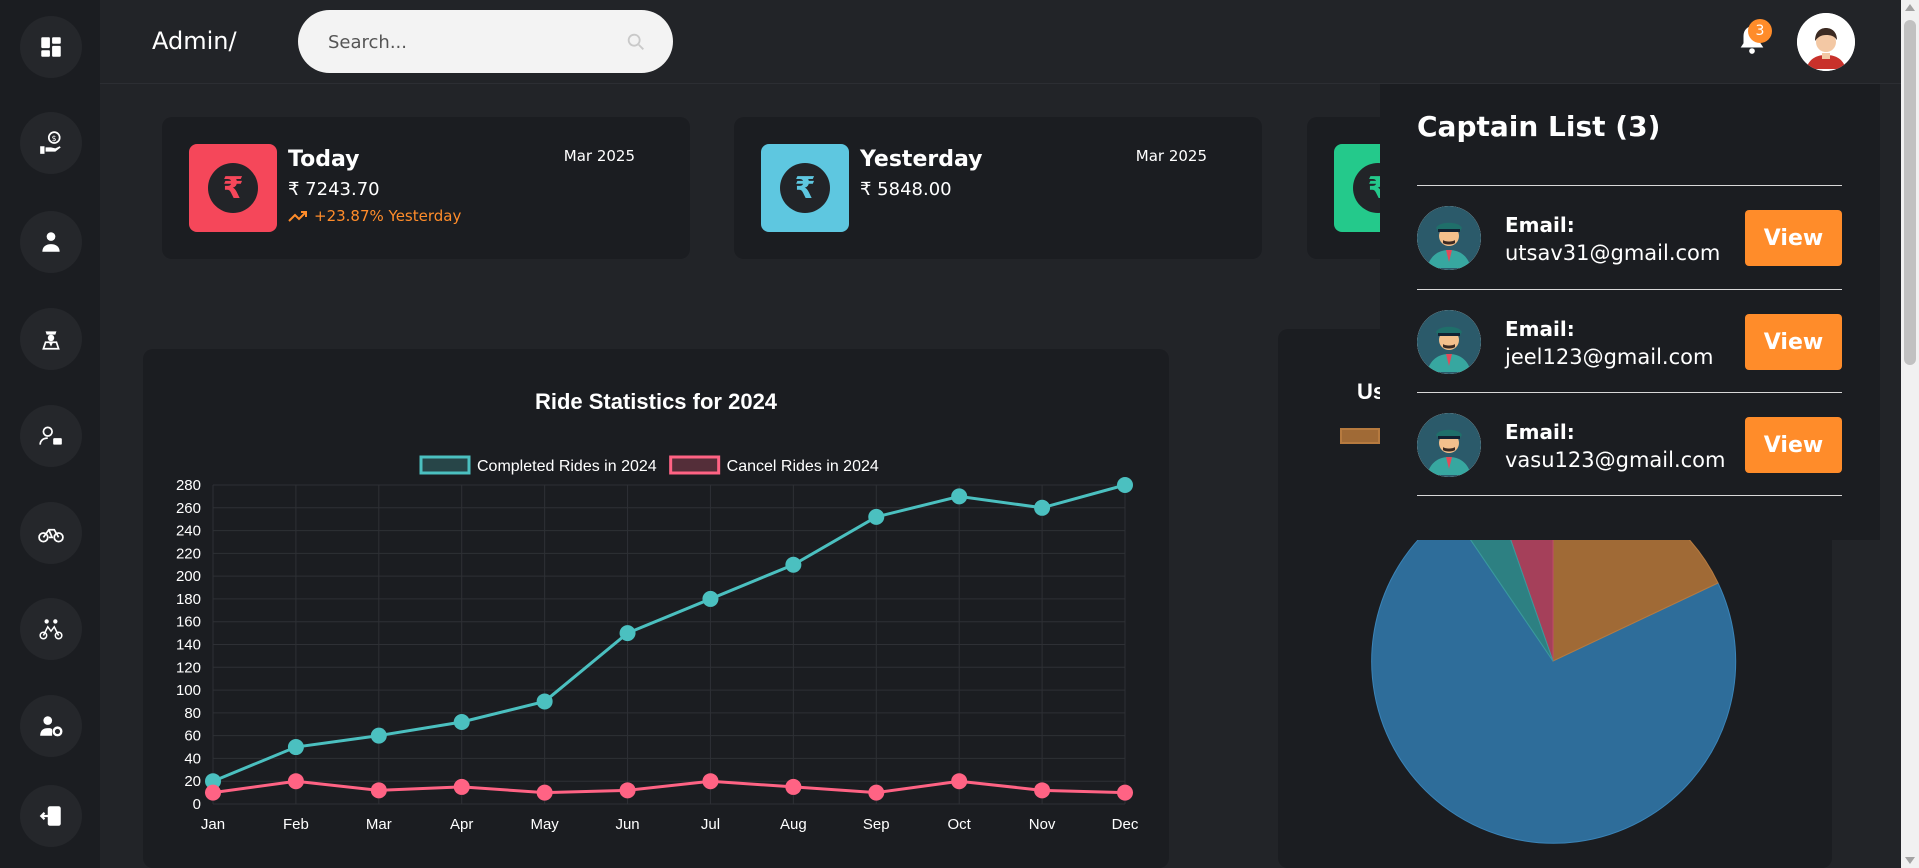 The height and width of the screenshot is (868, 1919). What do you see at coordinates (1629, 341) in the screenshot?
I see `captain-row: Email: jeel123@gmail.com View` at bounding box center [1629, 341].